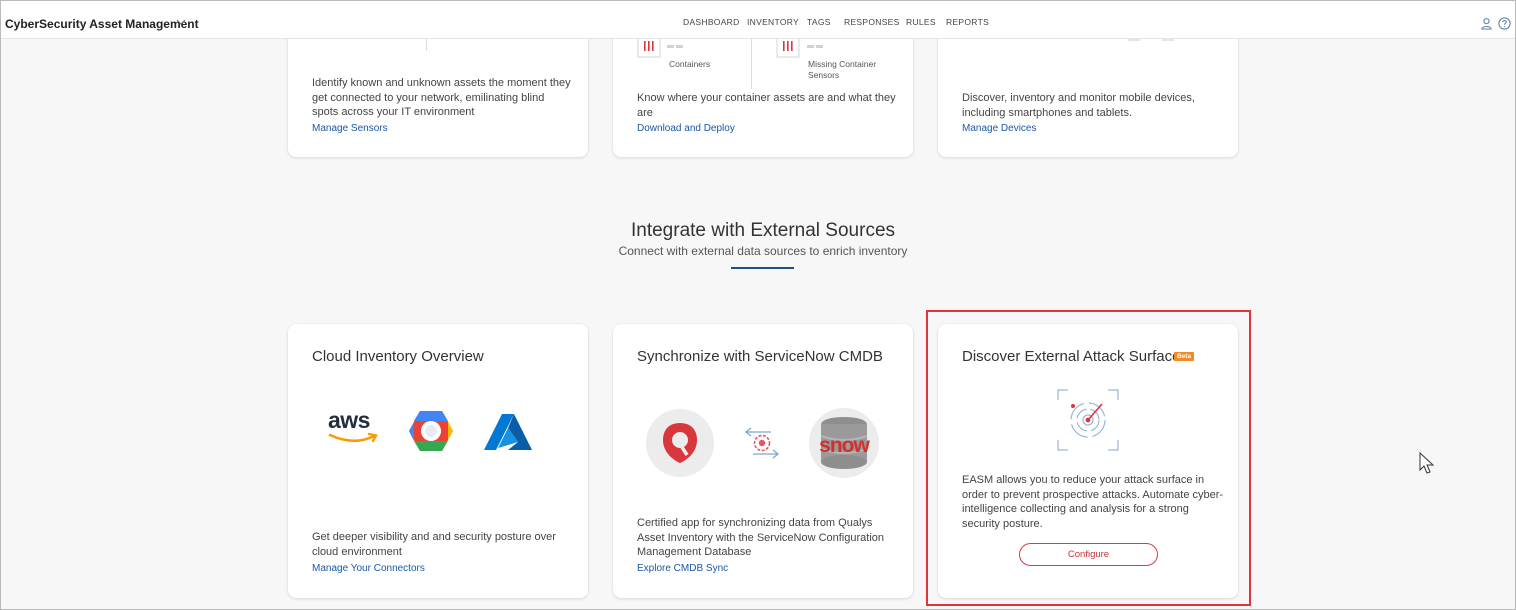 Image resolution: width=1516 pixels, height=610 pixels. I want to click on servicenow-logo: snow, so click(844, 443).